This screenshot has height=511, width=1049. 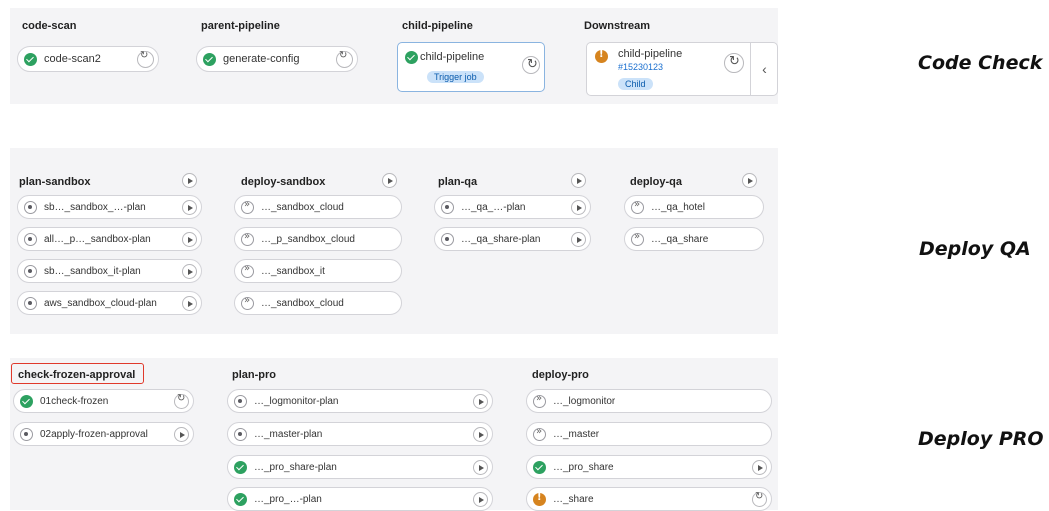 I want to click on job-name: all…_p…_sandbox-plan, so click(x=97, y=239).